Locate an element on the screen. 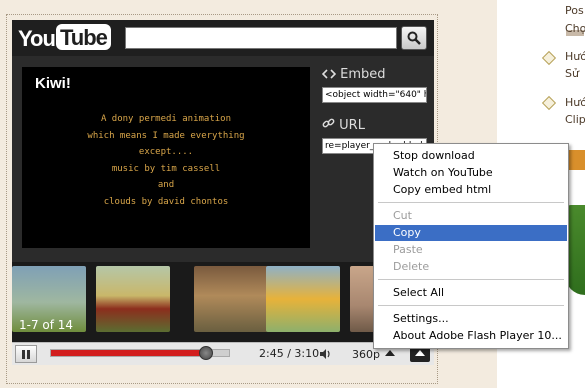  seek-bar is located at coordinates (140, 353).